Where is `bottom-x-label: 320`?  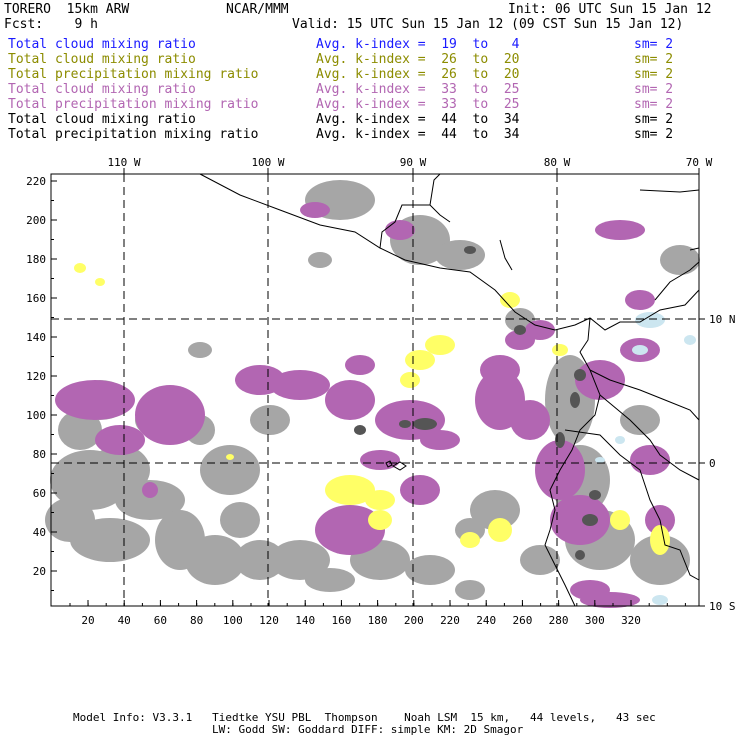
bottom-x-label: 320 is located at coordinates (631, 620).